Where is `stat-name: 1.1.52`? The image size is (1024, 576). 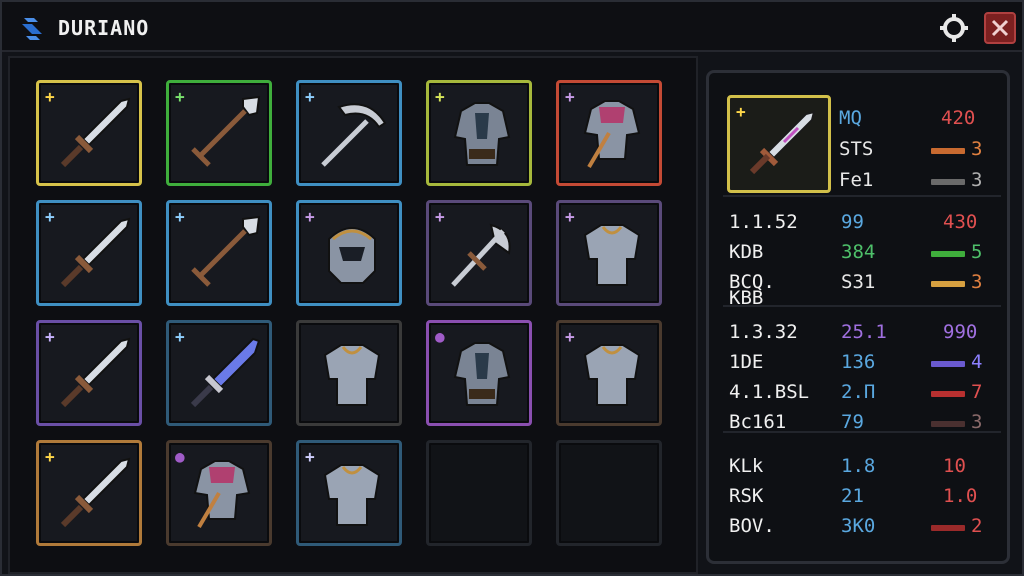
stat-name: 1.1.52 is located at coordinates (763, 222).